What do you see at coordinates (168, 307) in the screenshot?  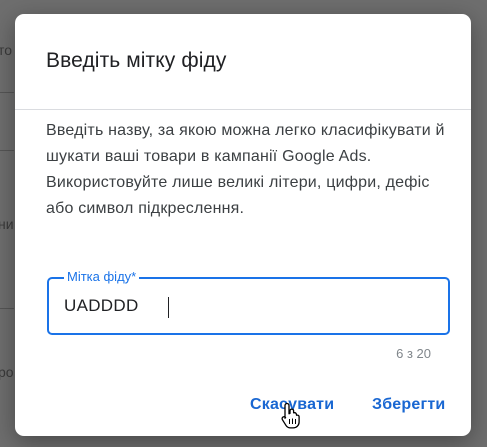 I see `text-caret` at bounding box center [168, 307].